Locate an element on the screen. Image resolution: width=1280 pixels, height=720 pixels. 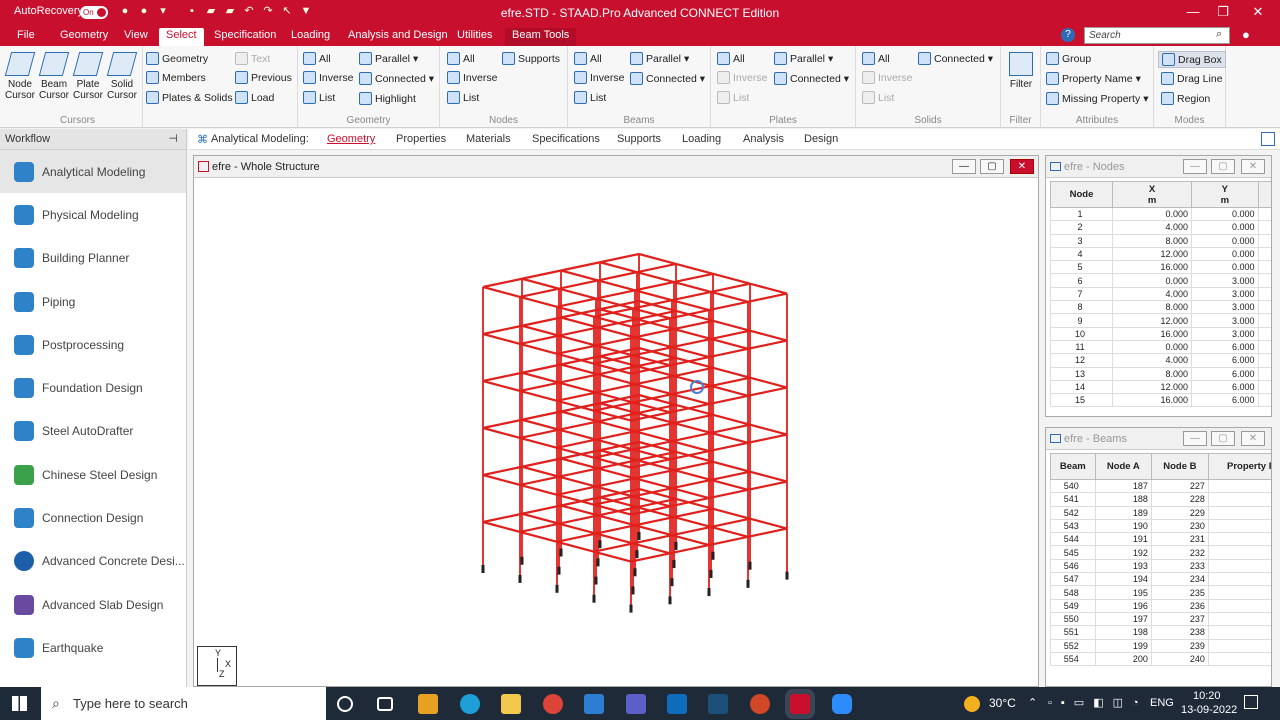
table-row: 124.0006.0000.0 is located at coordinates (1160, 360).